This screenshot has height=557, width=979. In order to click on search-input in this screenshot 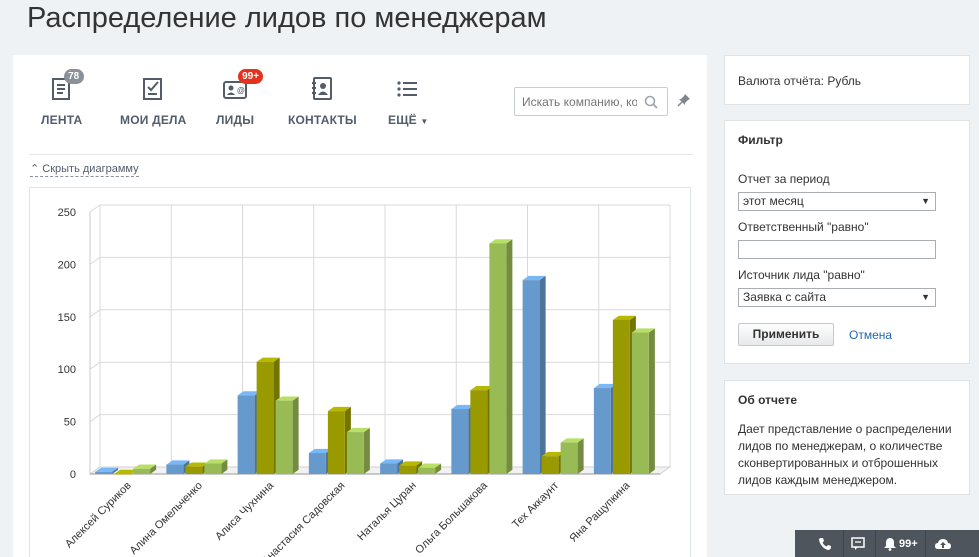, I will do `click(579, 102)`.